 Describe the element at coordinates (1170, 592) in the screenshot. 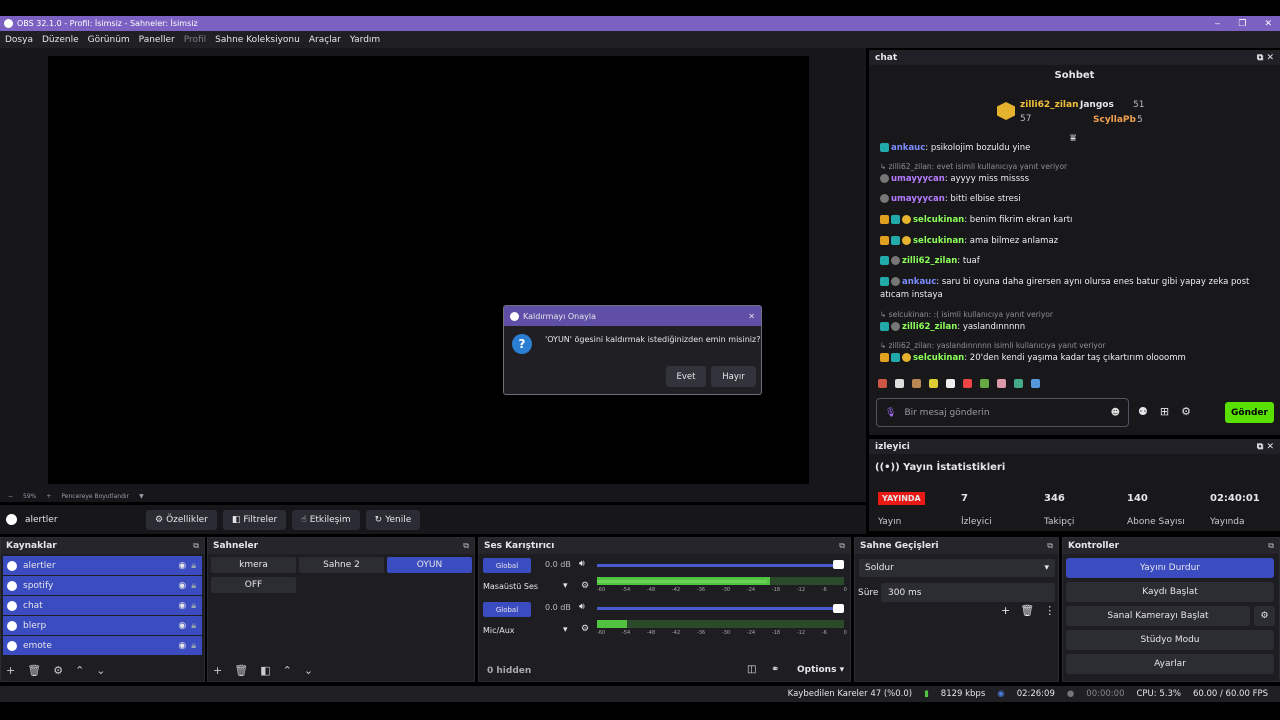

I see `start-recording-button: Kaydı Başlat` at that location.